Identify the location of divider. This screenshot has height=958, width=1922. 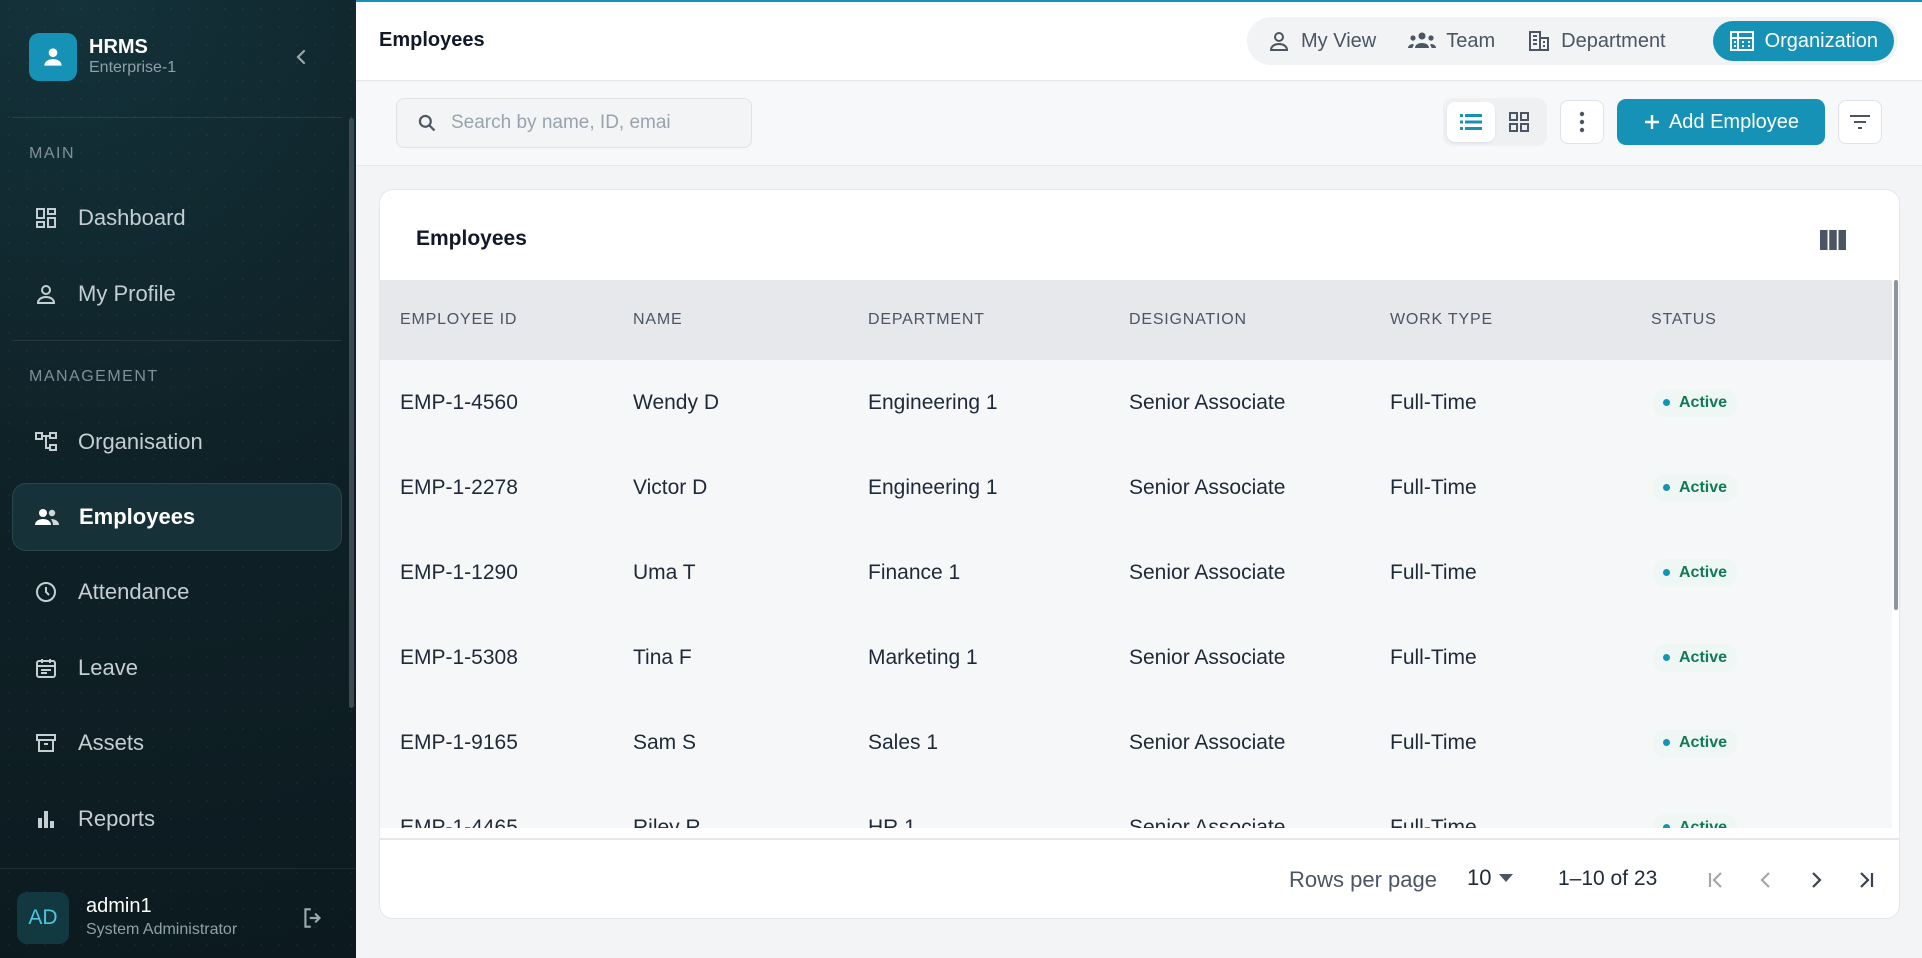
(177, 340).